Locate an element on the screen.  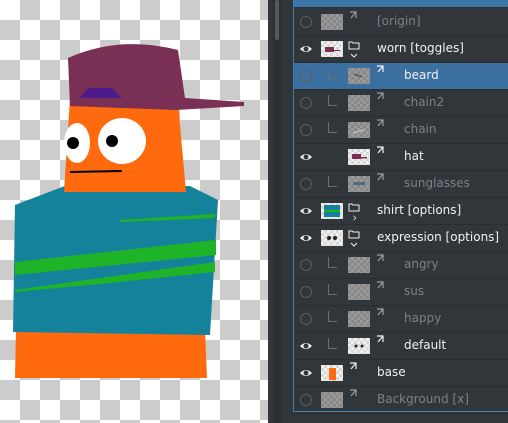
layer-name: beard is located at coordinates (421, 75).